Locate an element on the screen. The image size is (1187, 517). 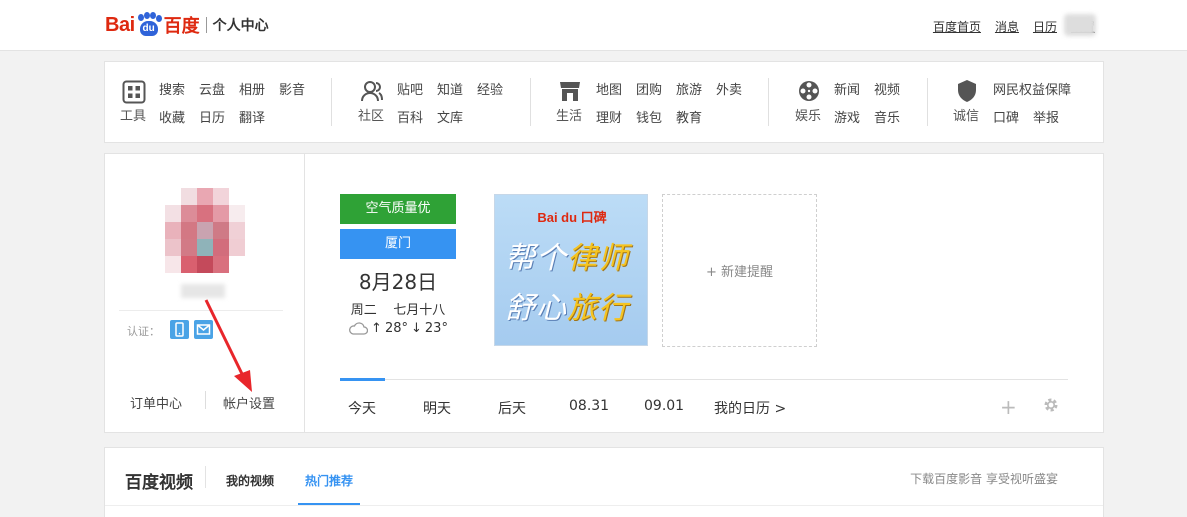
baidu-video-section: 百度视频 我的视频 热门推荐 下载百度影音 享受视听盛宴 is located at coordinates (604, 482).